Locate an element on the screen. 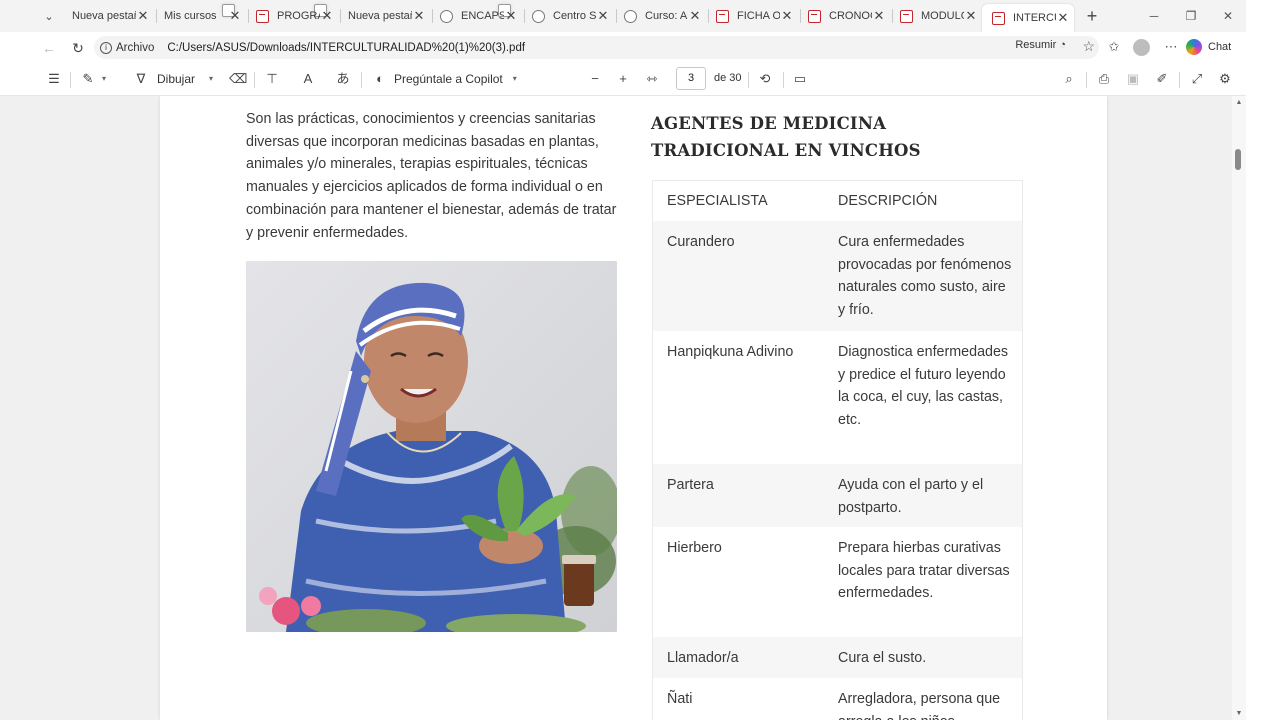 Image resolution: width=1280 pixels, height=720 pixels. read-aloud-icon: A is located at coordinates (308, 79).